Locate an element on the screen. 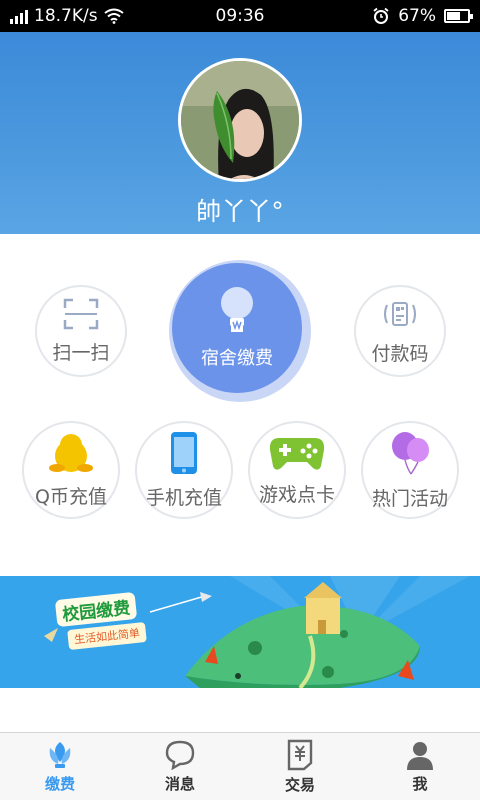 The width and height of the screenshot is (480, 800). tab-transactions: 交易 is located at coordinates (300, 766).